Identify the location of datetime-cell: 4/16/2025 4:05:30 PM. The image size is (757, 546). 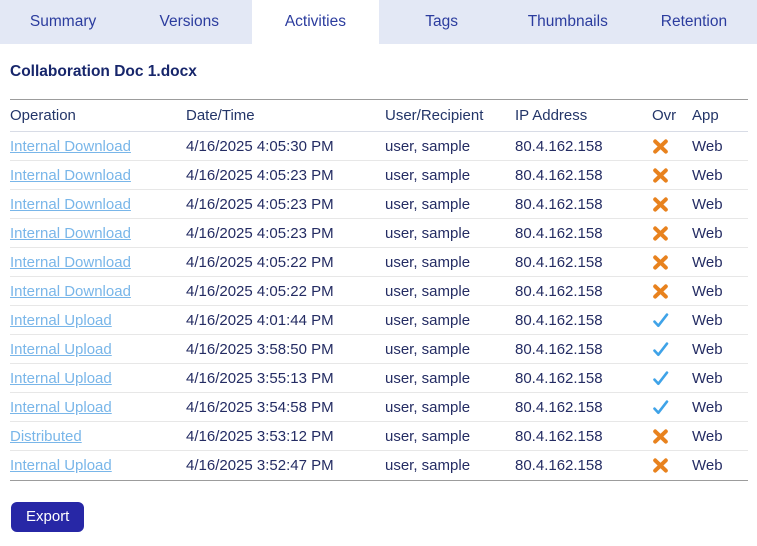
(260, 146).